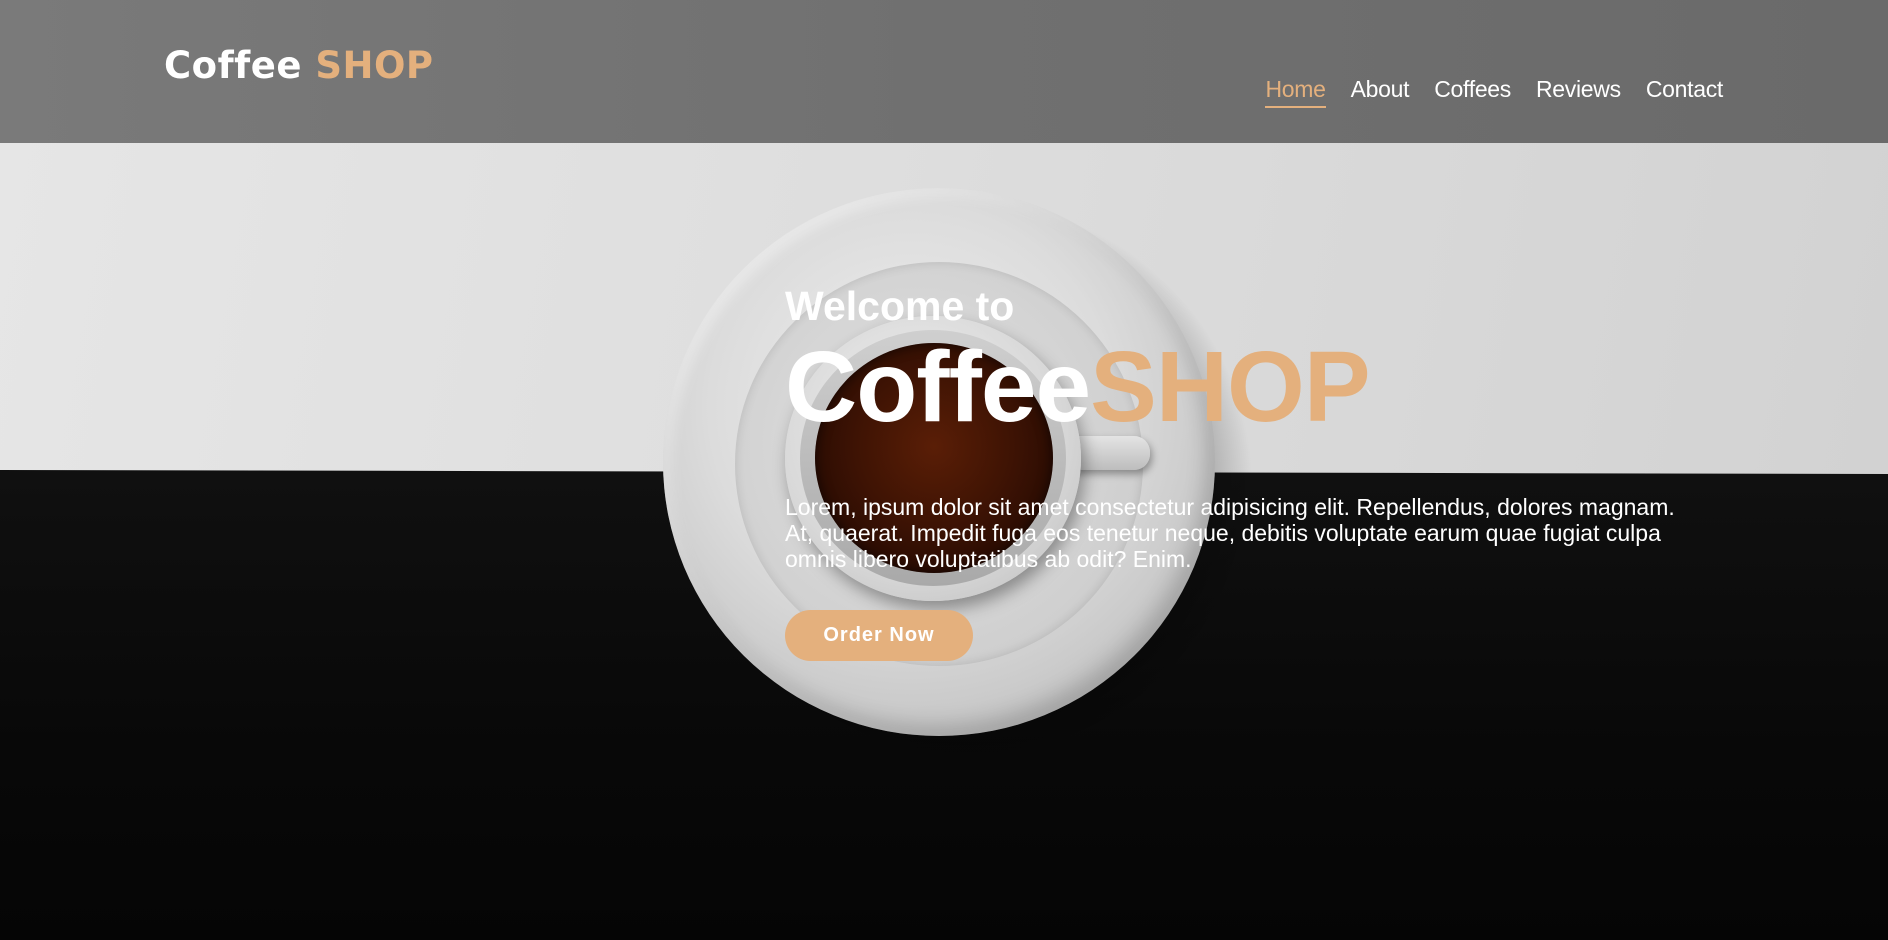 This screenshot has width=1888, height=940. What do you see at coordinates (1578, 89) in the screenshot?
I see `nav-item-reviews: Reviews` at bounding box center [1578, 89].